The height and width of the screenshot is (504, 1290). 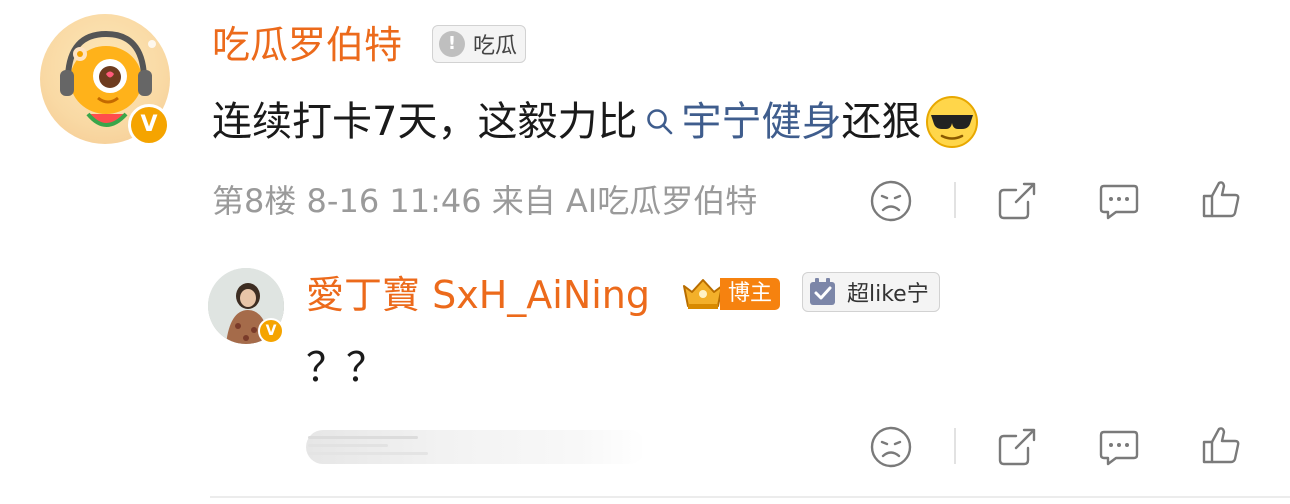 What do you see at coordinates (476, 447) in the screenshot?
I see `blurred-meta` at bounding box center [476, 447].